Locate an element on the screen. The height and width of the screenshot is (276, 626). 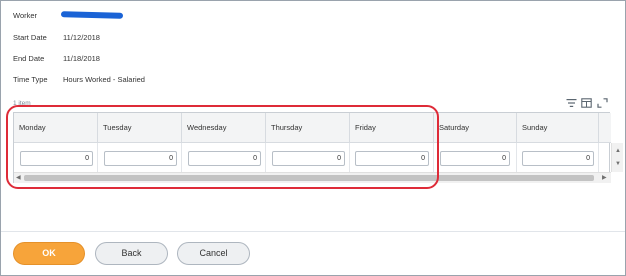
cancel-button: Cancel is located at coordinates (213, 253).